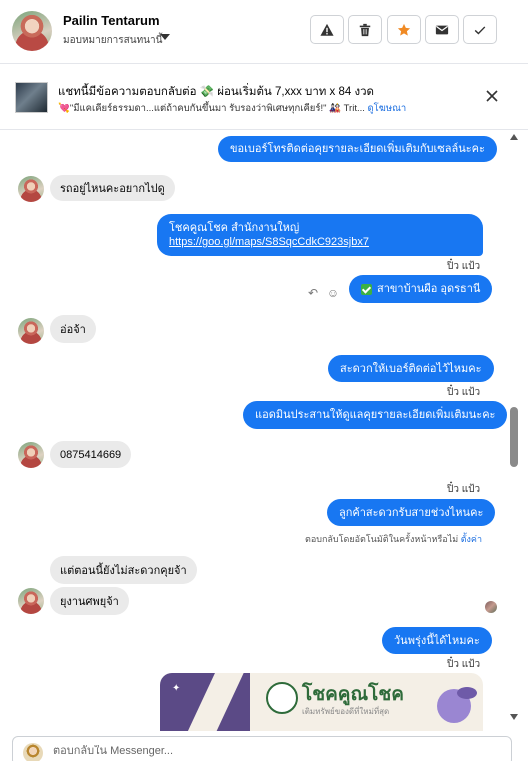 The image size is (528, 761). What do you see at coordinates (514, 437) in the screenshot?
I see `scrollbar-thumb` at bounding box center [514, 437].